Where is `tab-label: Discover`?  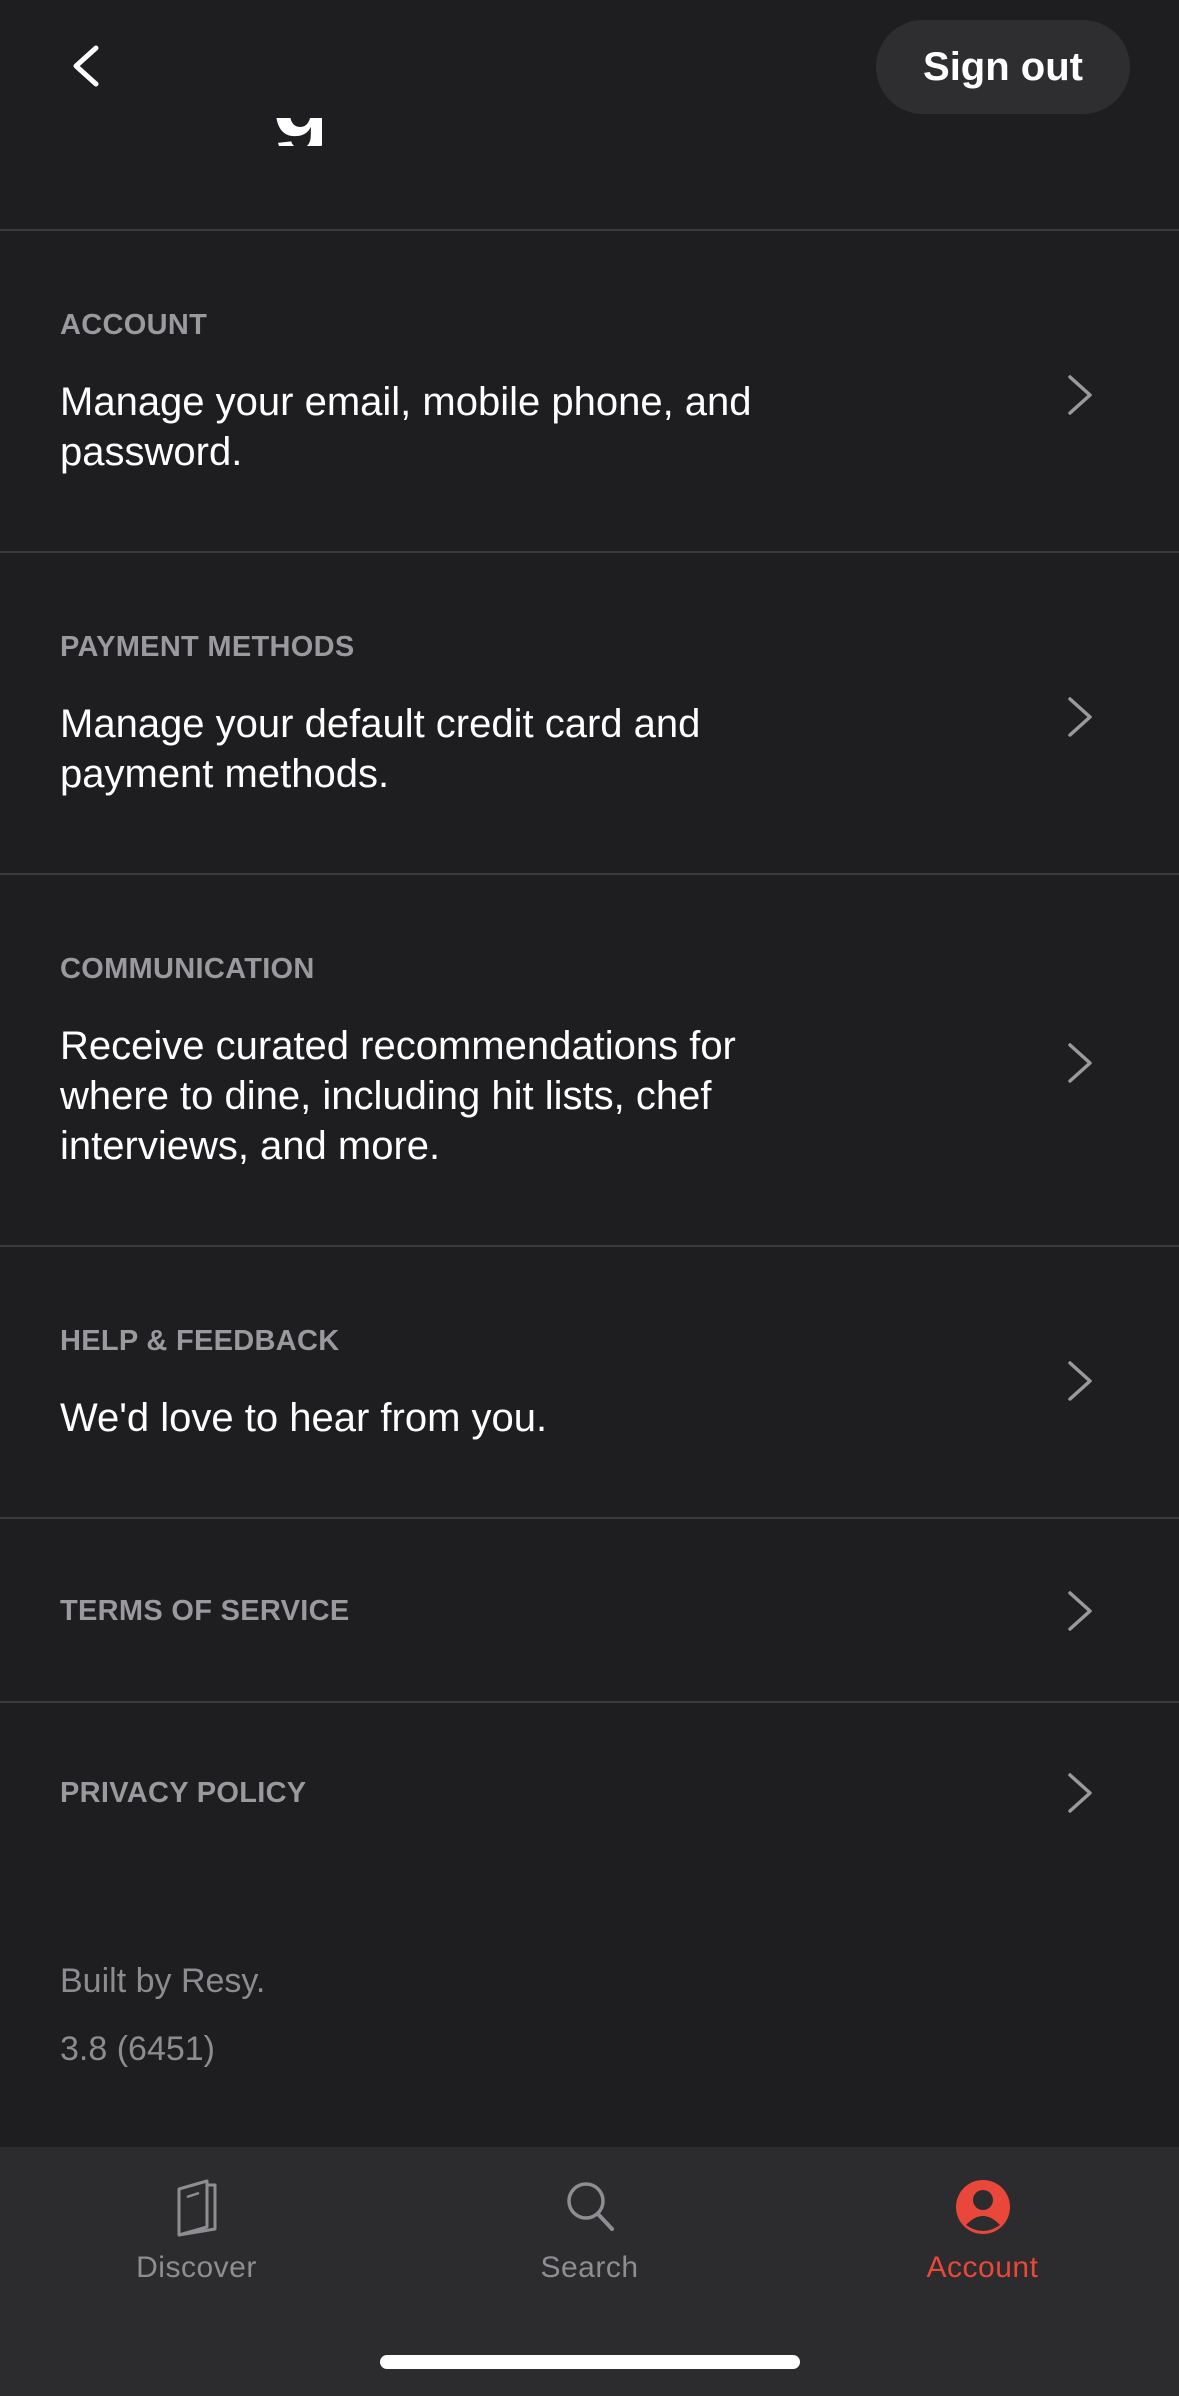 tab-label: Discover is located at coordinates (196, 2267).